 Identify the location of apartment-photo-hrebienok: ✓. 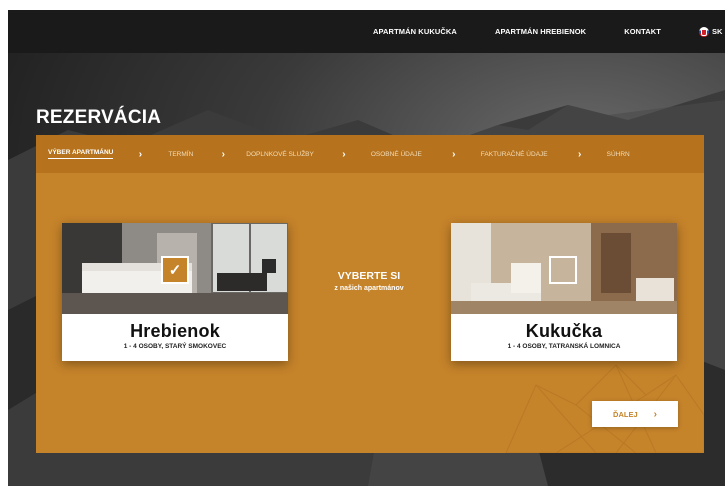
(175, 268).